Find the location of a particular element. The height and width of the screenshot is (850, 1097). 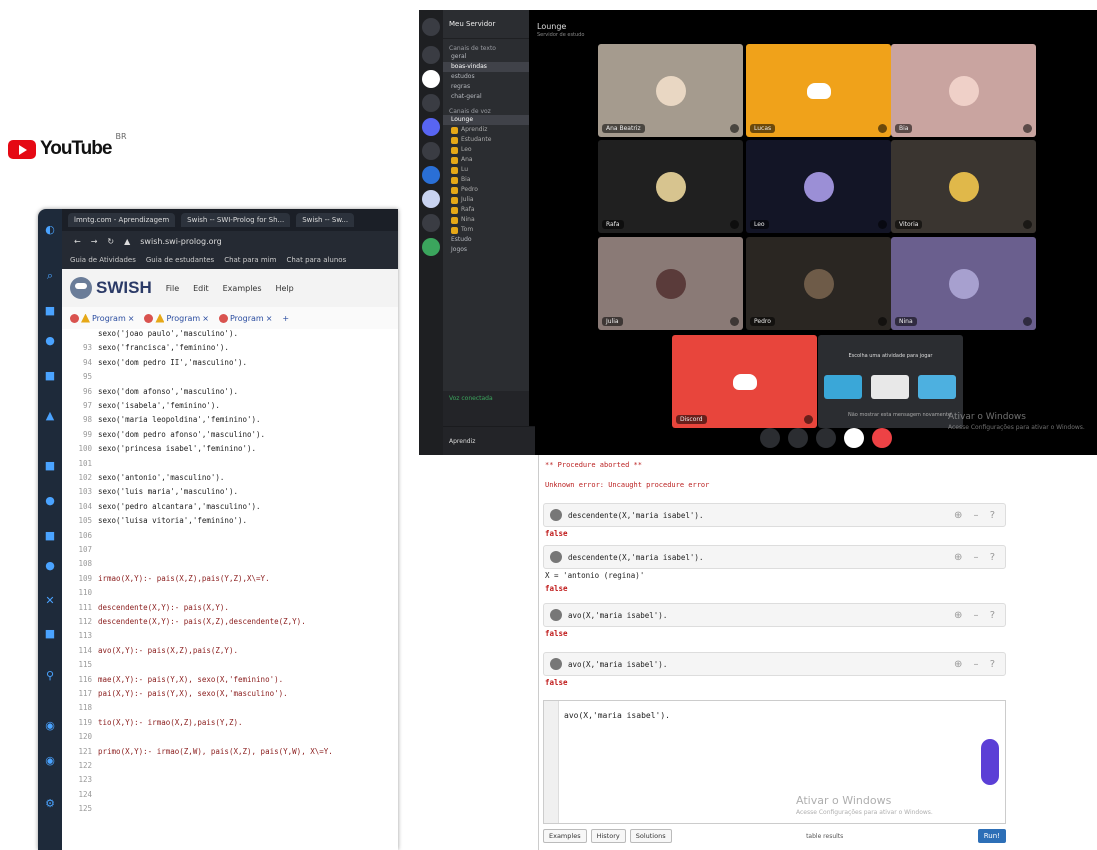

explore-icon is located at coordinates (431, 247).